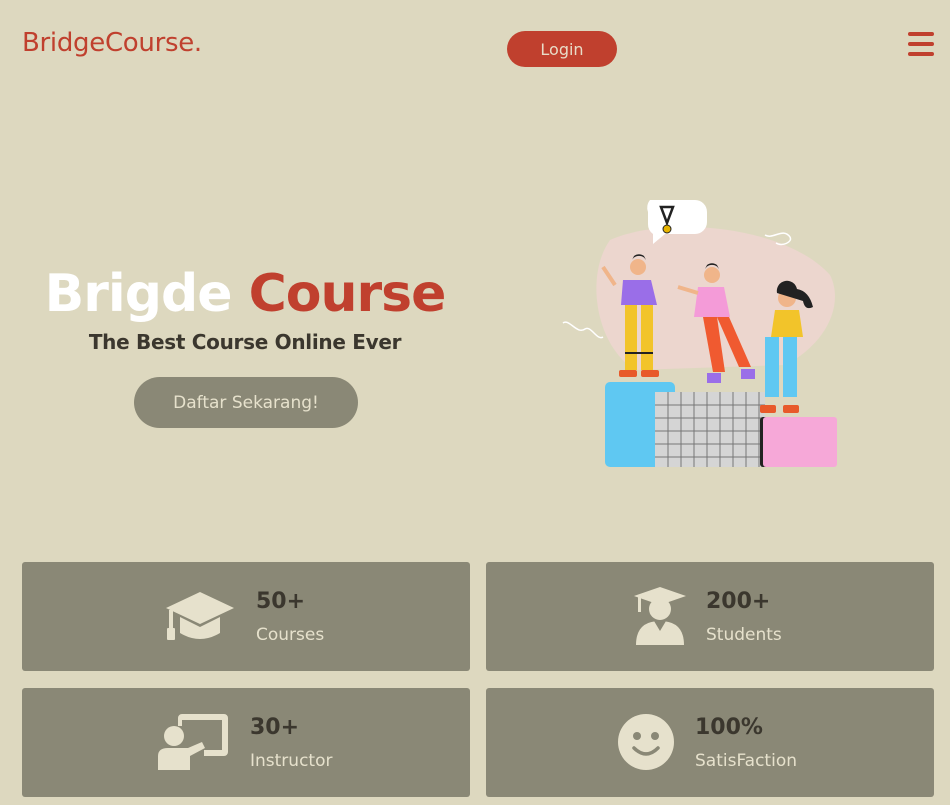 The height and width of the screenshot is (805, 950). I want to click on hero-title-part1: Brigde, so click(138, 294).